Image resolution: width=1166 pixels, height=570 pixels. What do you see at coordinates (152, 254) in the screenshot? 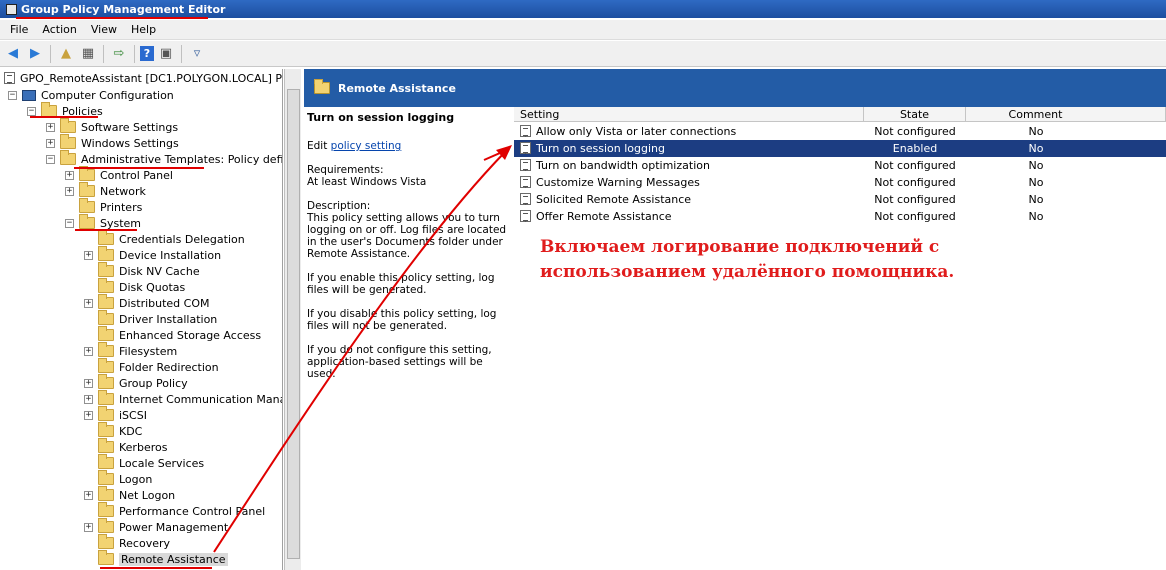
I see `tree-system-child: + Device Installation` at bounding box center [152, 254].